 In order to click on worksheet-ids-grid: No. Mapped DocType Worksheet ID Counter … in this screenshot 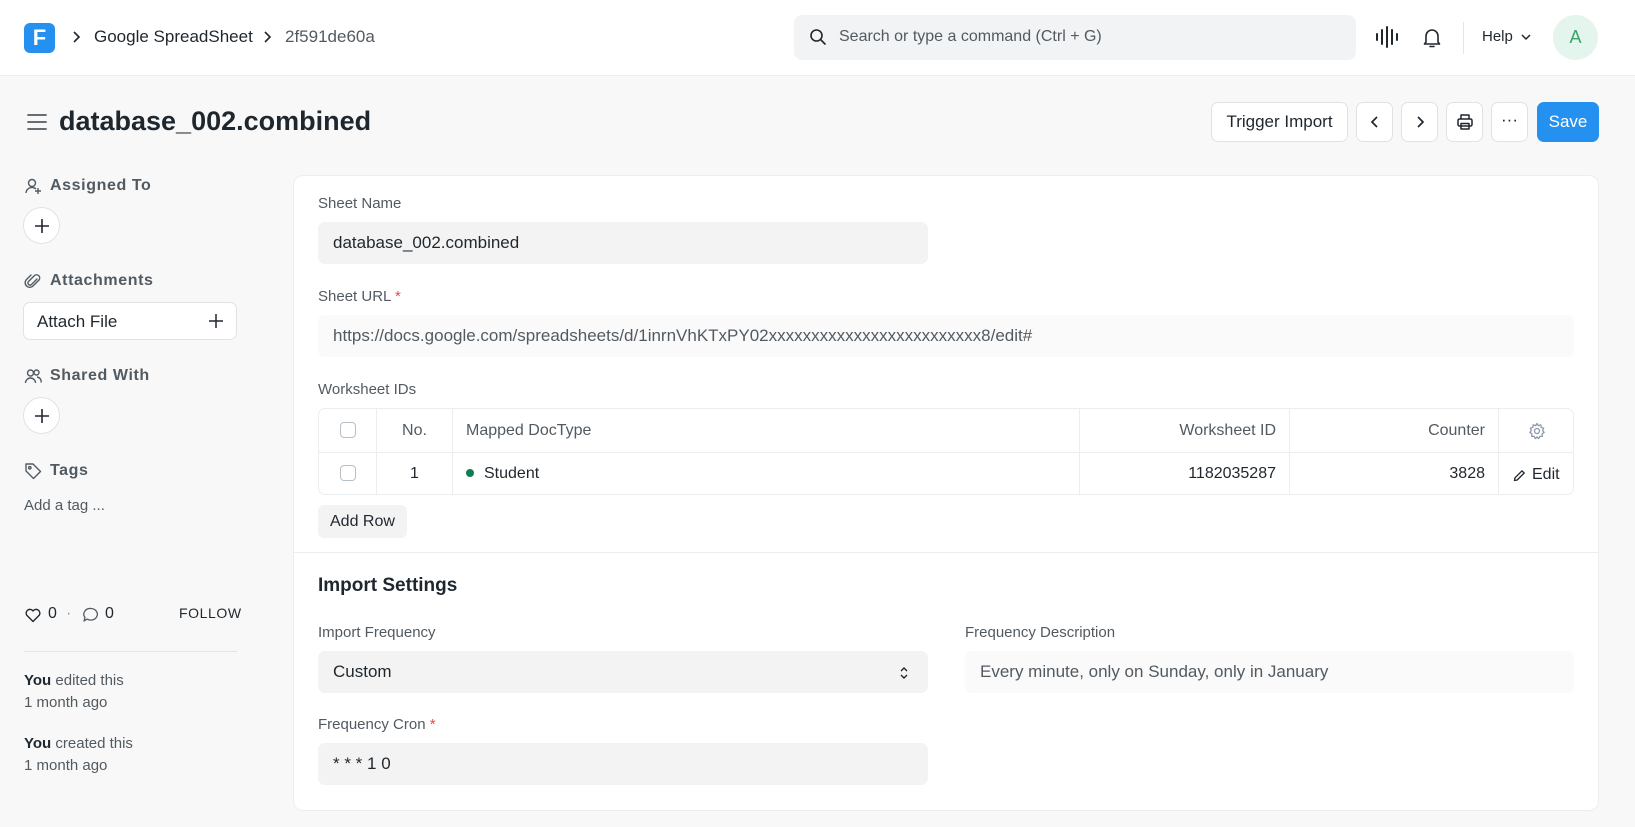, I will do `click(946, 451)`.